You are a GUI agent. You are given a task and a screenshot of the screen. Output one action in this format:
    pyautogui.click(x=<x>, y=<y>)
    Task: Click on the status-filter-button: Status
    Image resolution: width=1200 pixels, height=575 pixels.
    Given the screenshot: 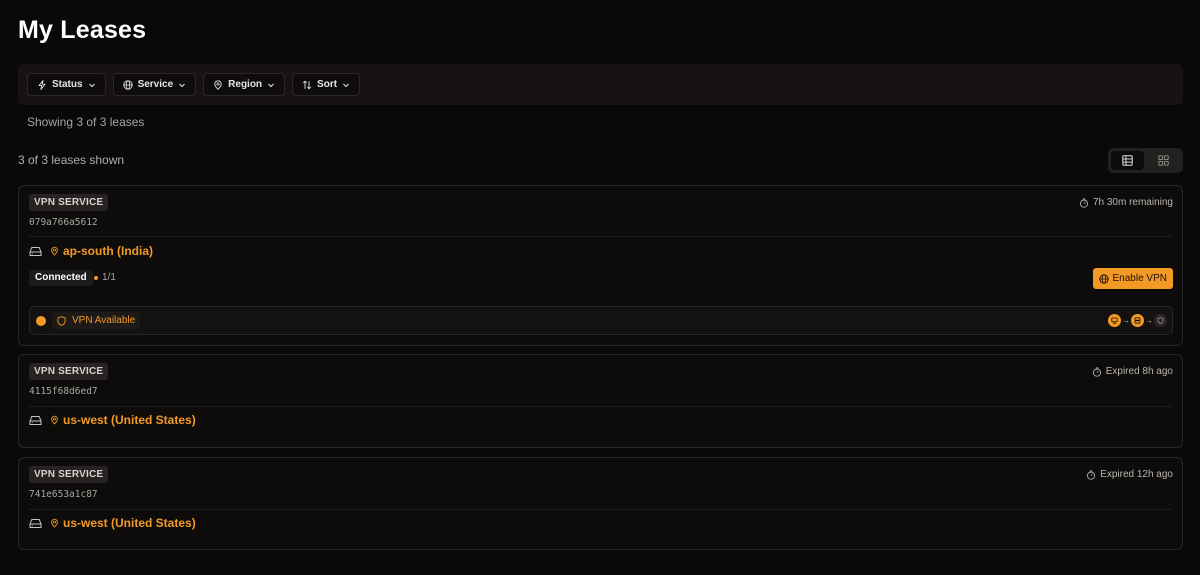 What is the action you would take?
    pyautogui.click(x=66, y=84)
    